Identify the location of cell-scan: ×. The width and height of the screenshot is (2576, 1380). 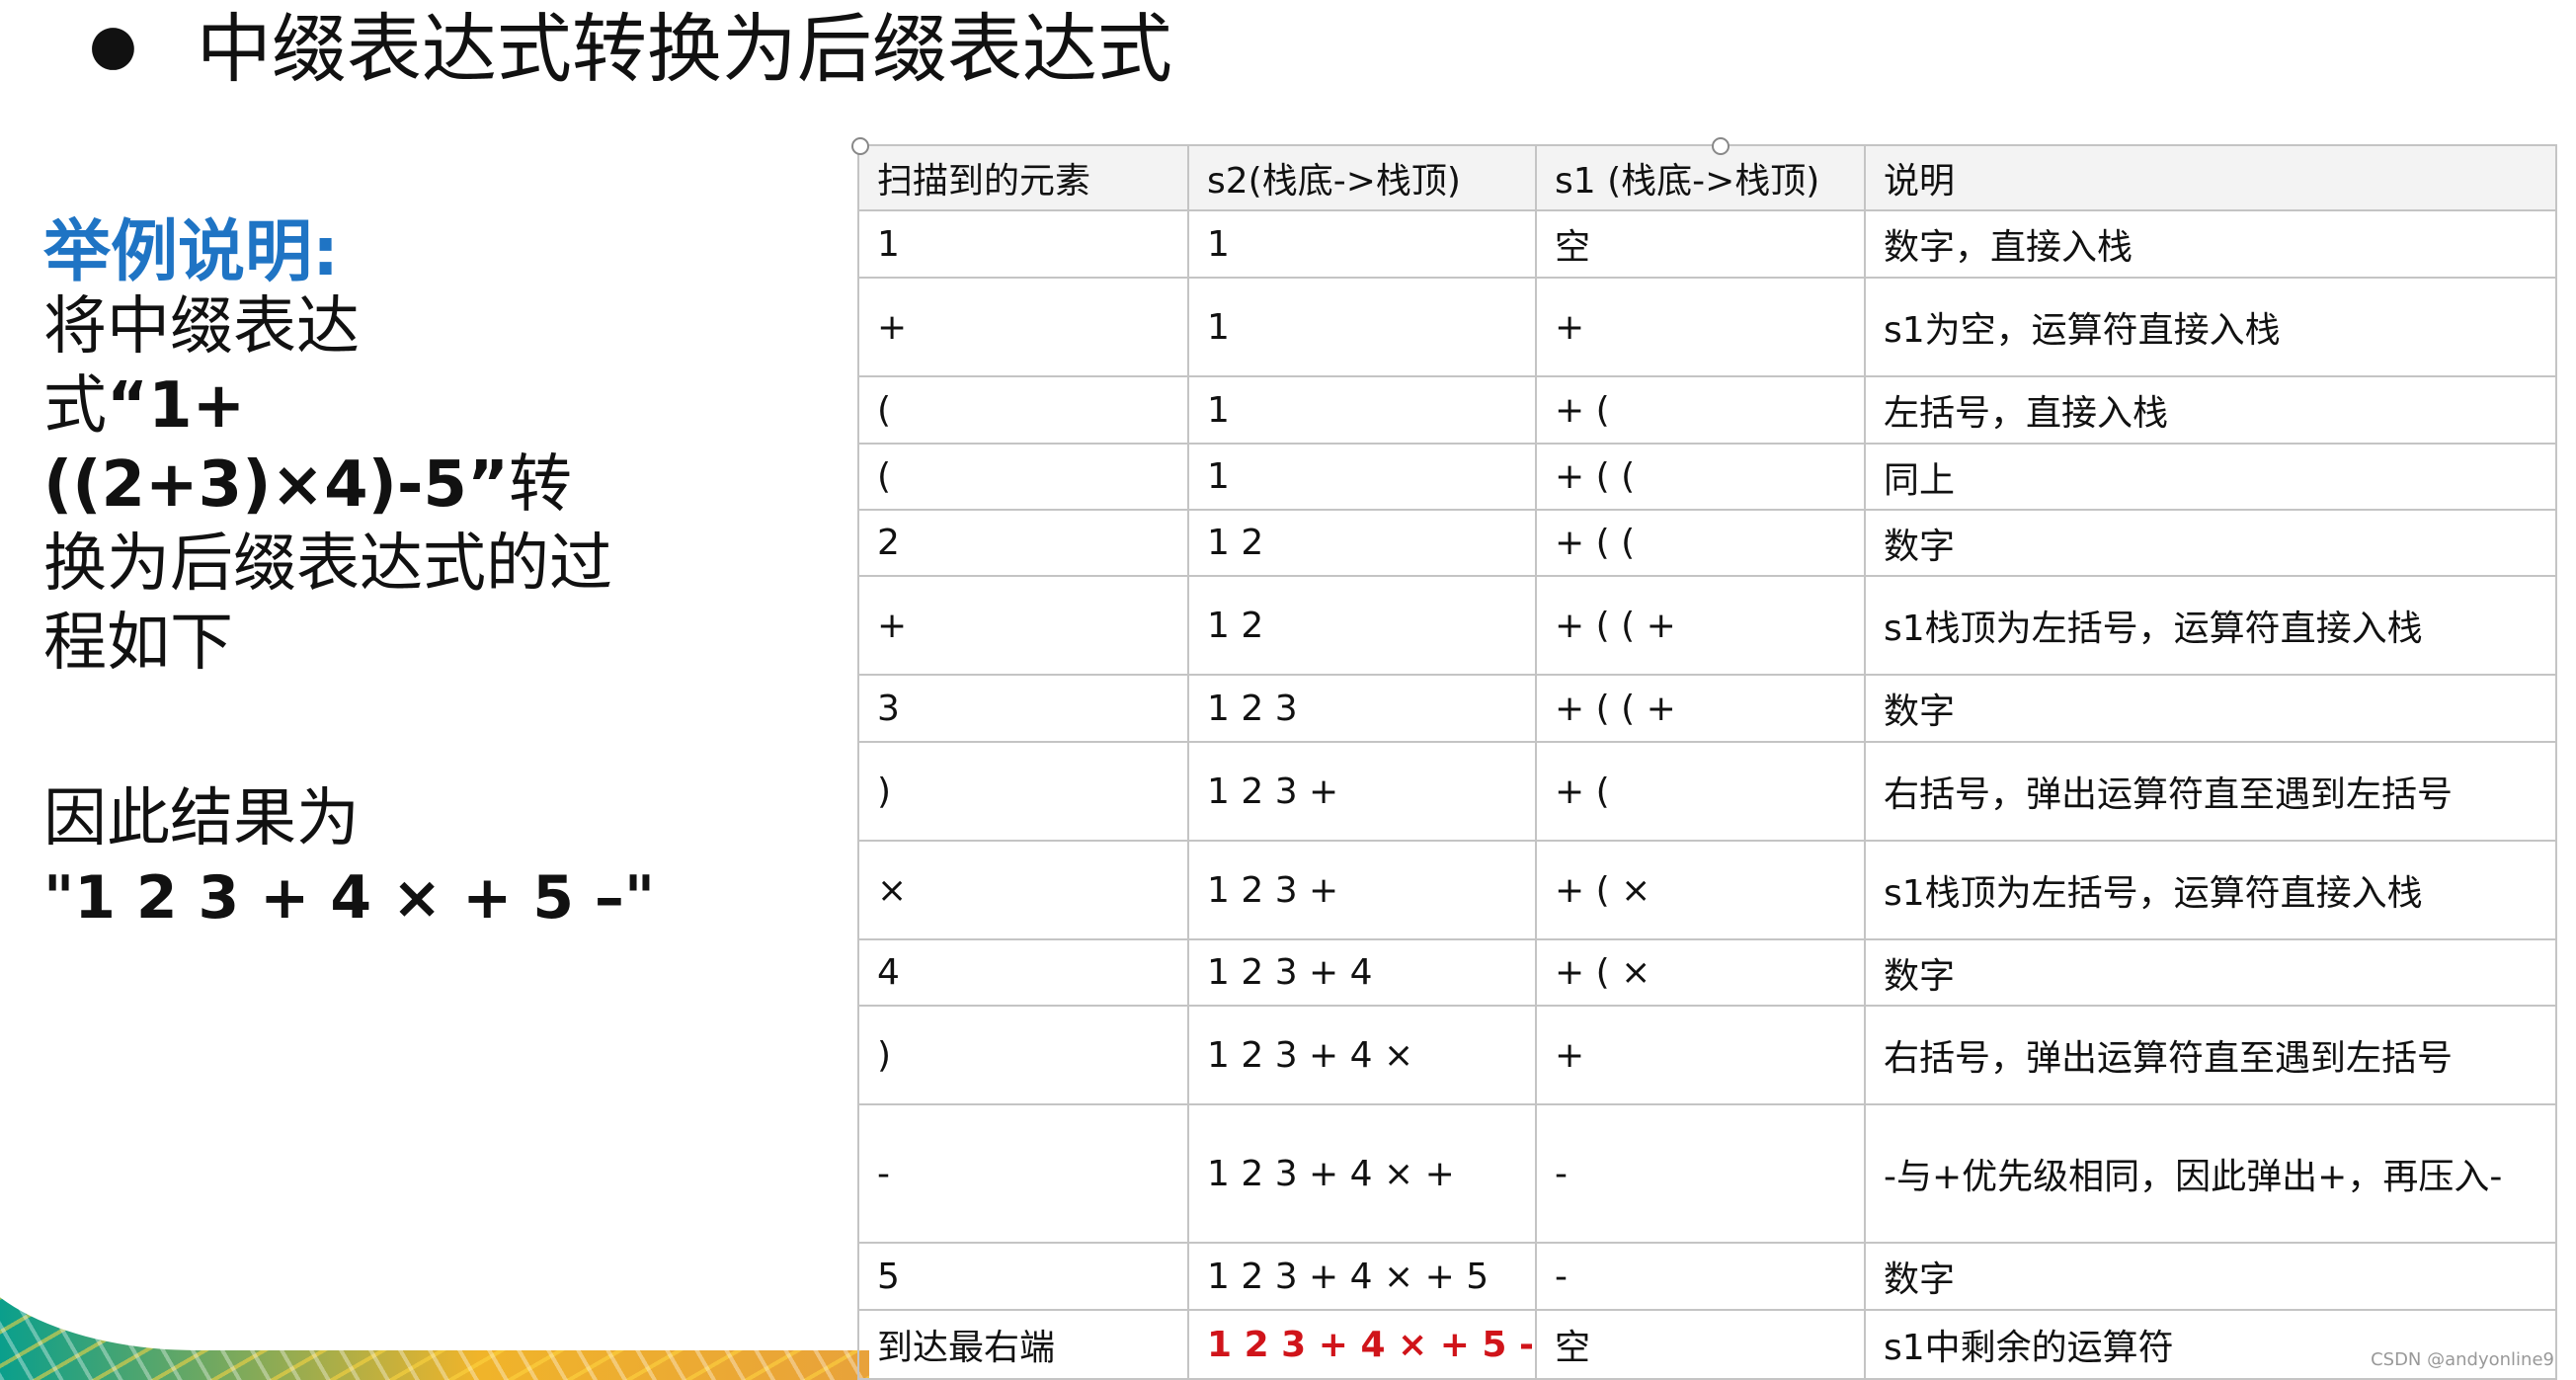
(1023, 890).